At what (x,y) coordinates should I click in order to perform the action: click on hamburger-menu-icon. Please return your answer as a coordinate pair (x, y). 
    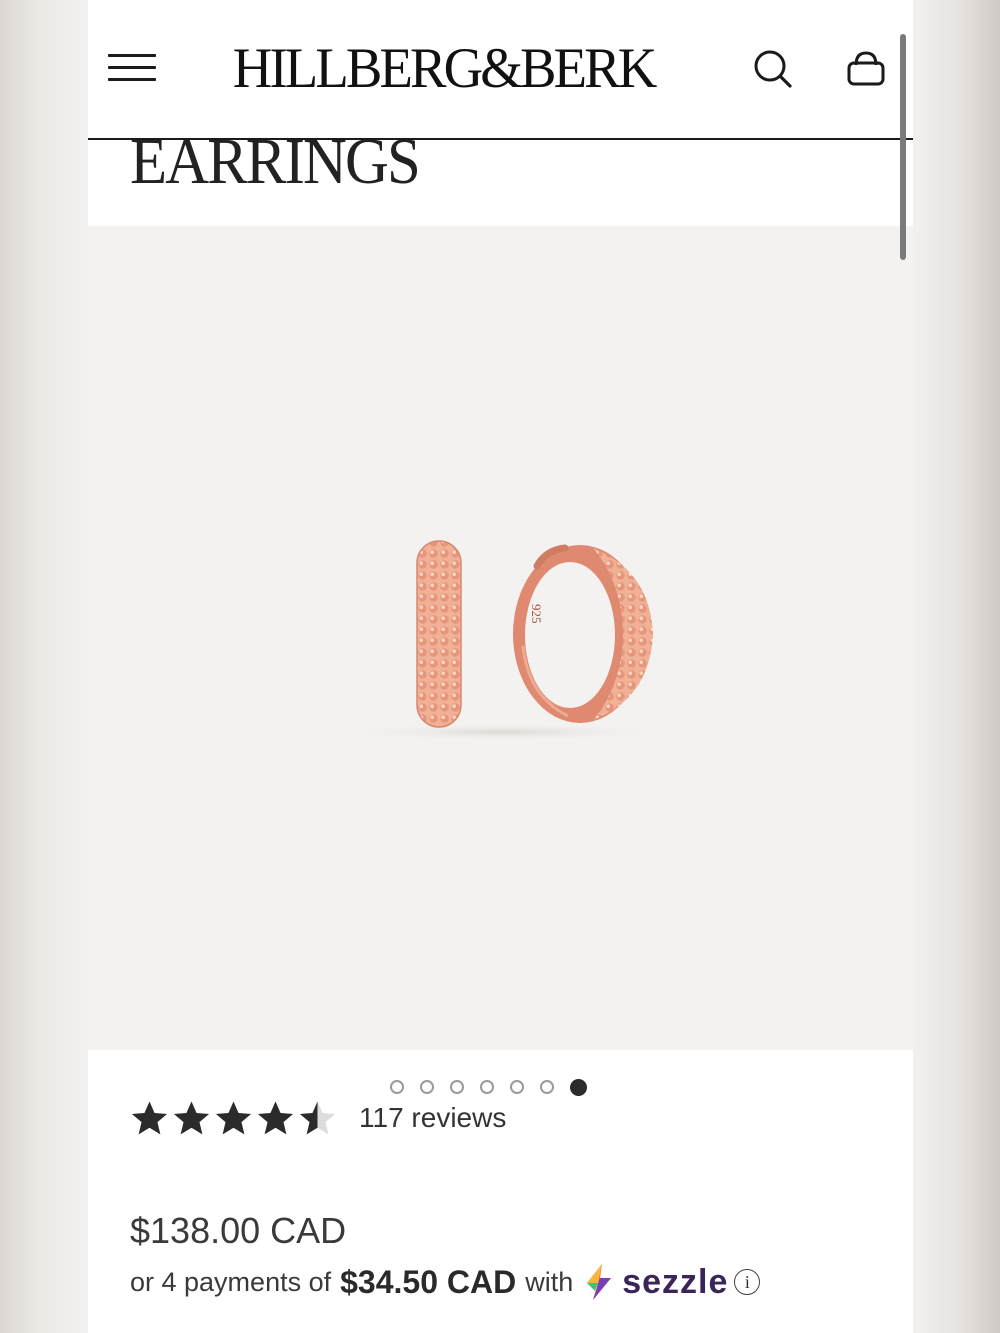
    Looking at the image, I should click on (132, 68).